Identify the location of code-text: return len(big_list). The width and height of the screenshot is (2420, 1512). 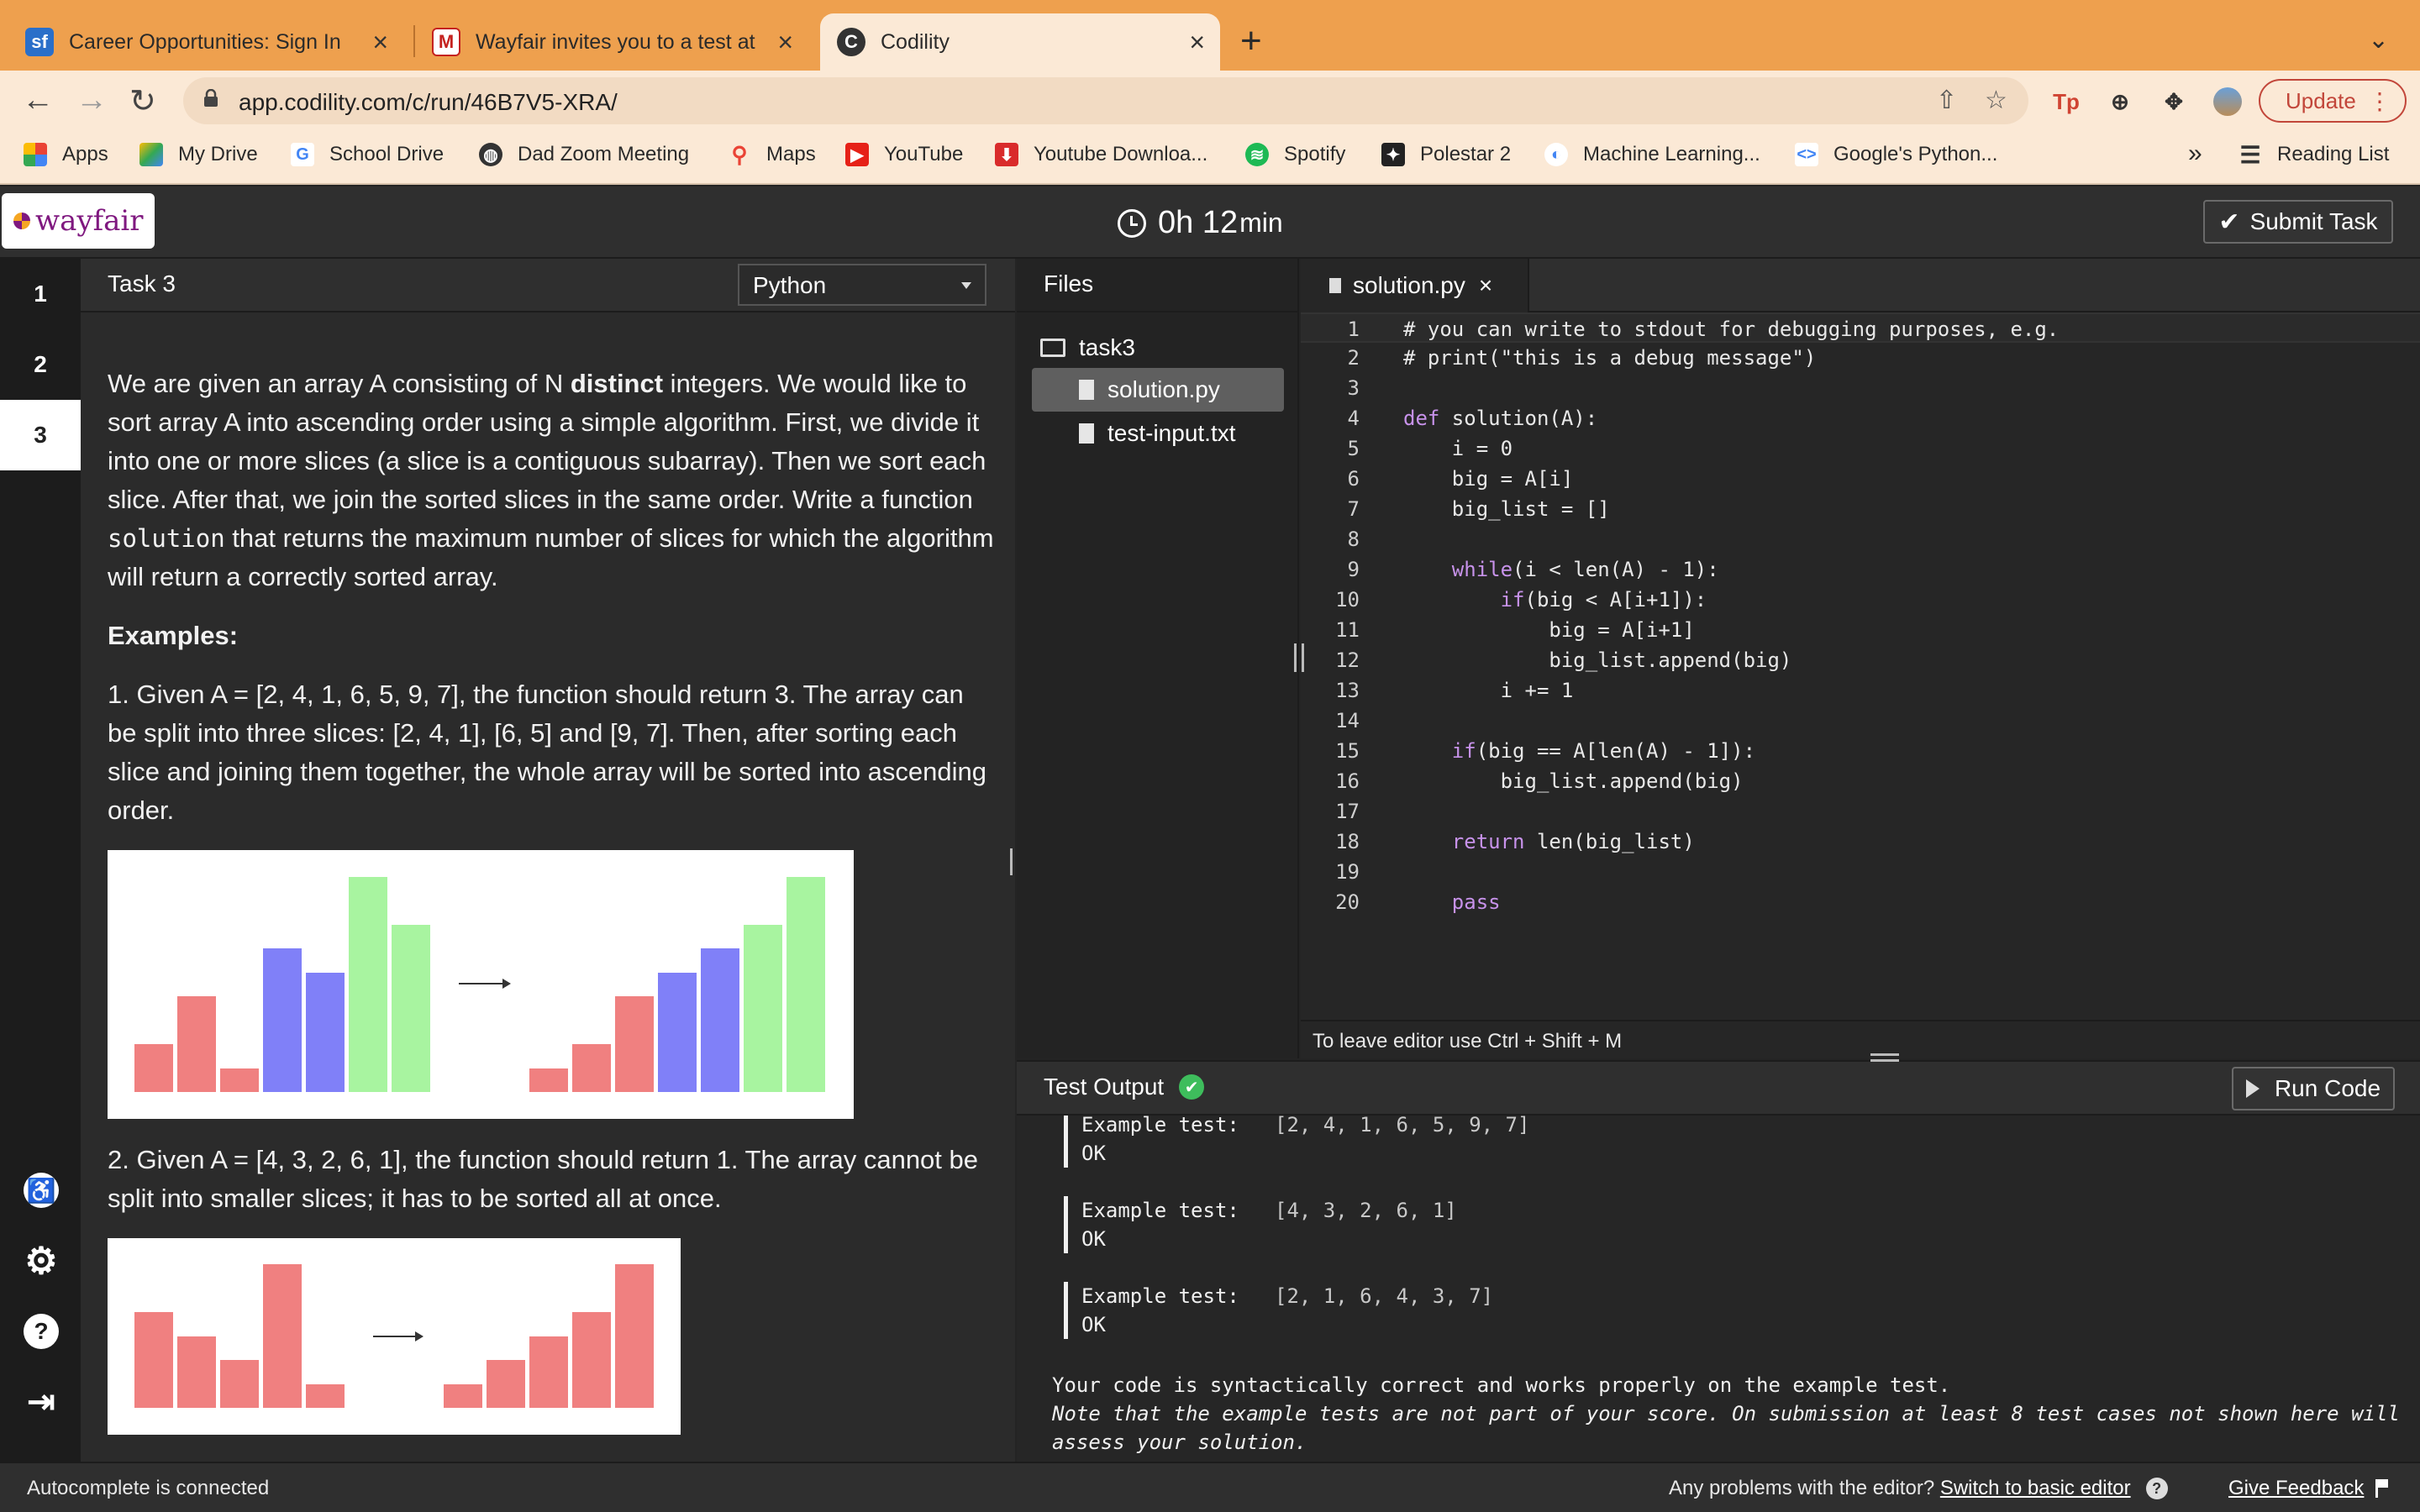
(1549, 842).